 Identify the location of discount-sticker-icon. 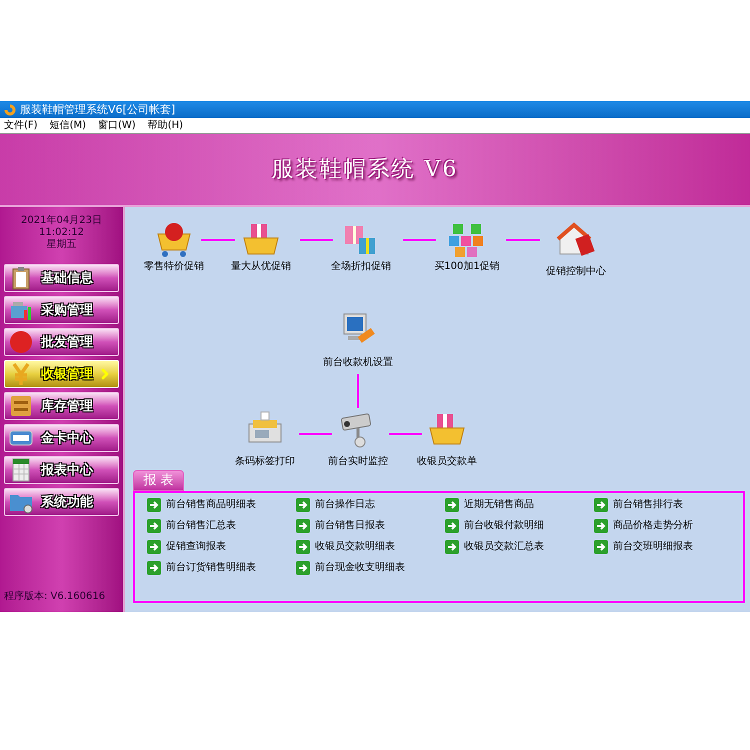
(21, 342).